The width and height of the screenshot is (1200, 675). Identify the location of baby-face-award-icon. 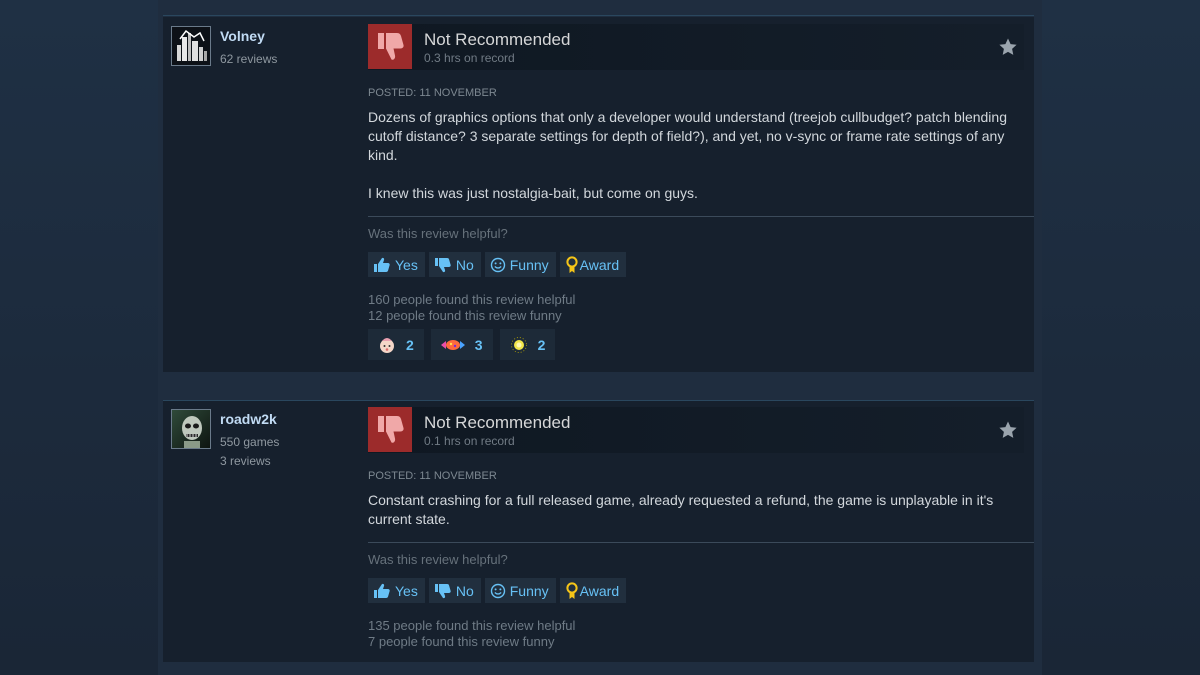
(387, 345).